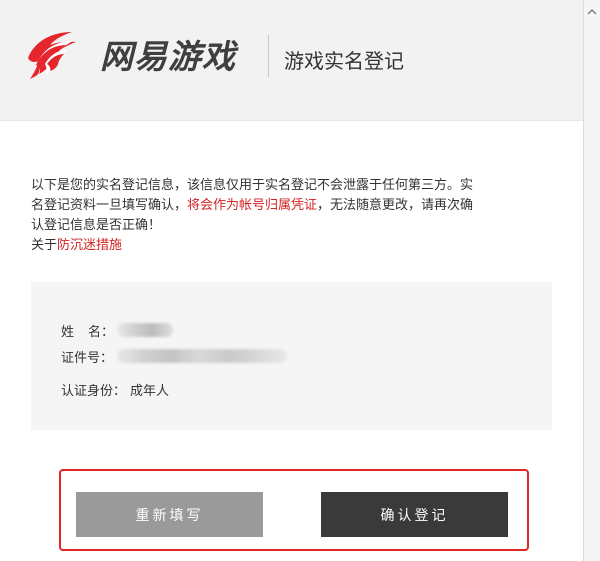  I want to click on notice-line-2: 名登记资料一旦填写确认，将会作为帐号归属凭证，无法随意更改，请再次确, so click(291, 206).